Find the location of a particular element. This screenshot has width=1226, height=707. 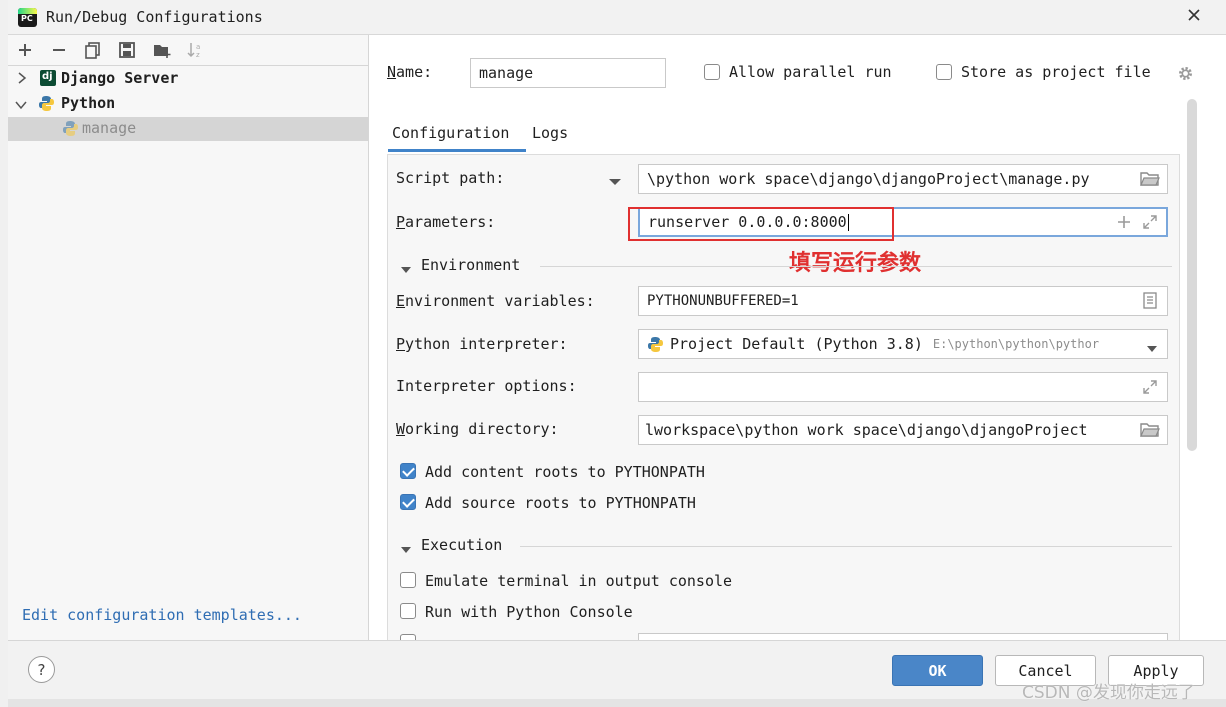

svg-text: z is located at coordinates (198, 55).